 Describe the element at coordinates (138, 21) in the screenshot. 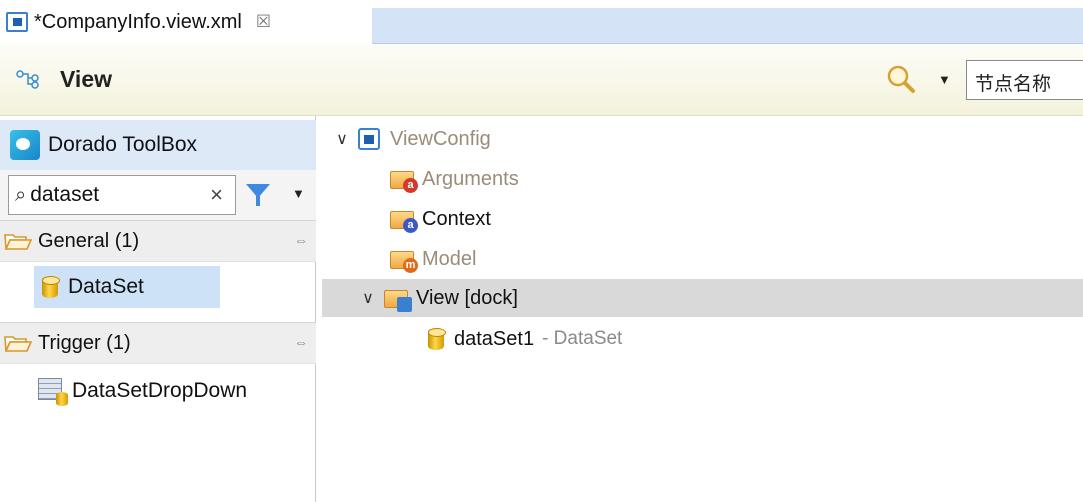

I see `editor-tab-title: *CompanyInfo.view.xml` at that location.